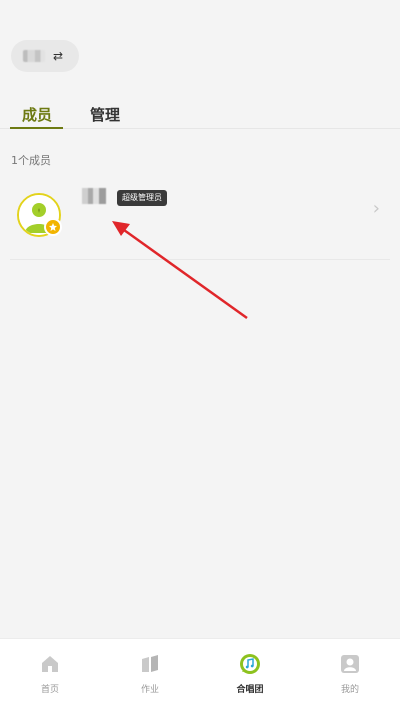  What do you see at coordinates (349, 690) in the screenshot?
I see `nav-profile-label: 我的` at bounding box center [349, 690].